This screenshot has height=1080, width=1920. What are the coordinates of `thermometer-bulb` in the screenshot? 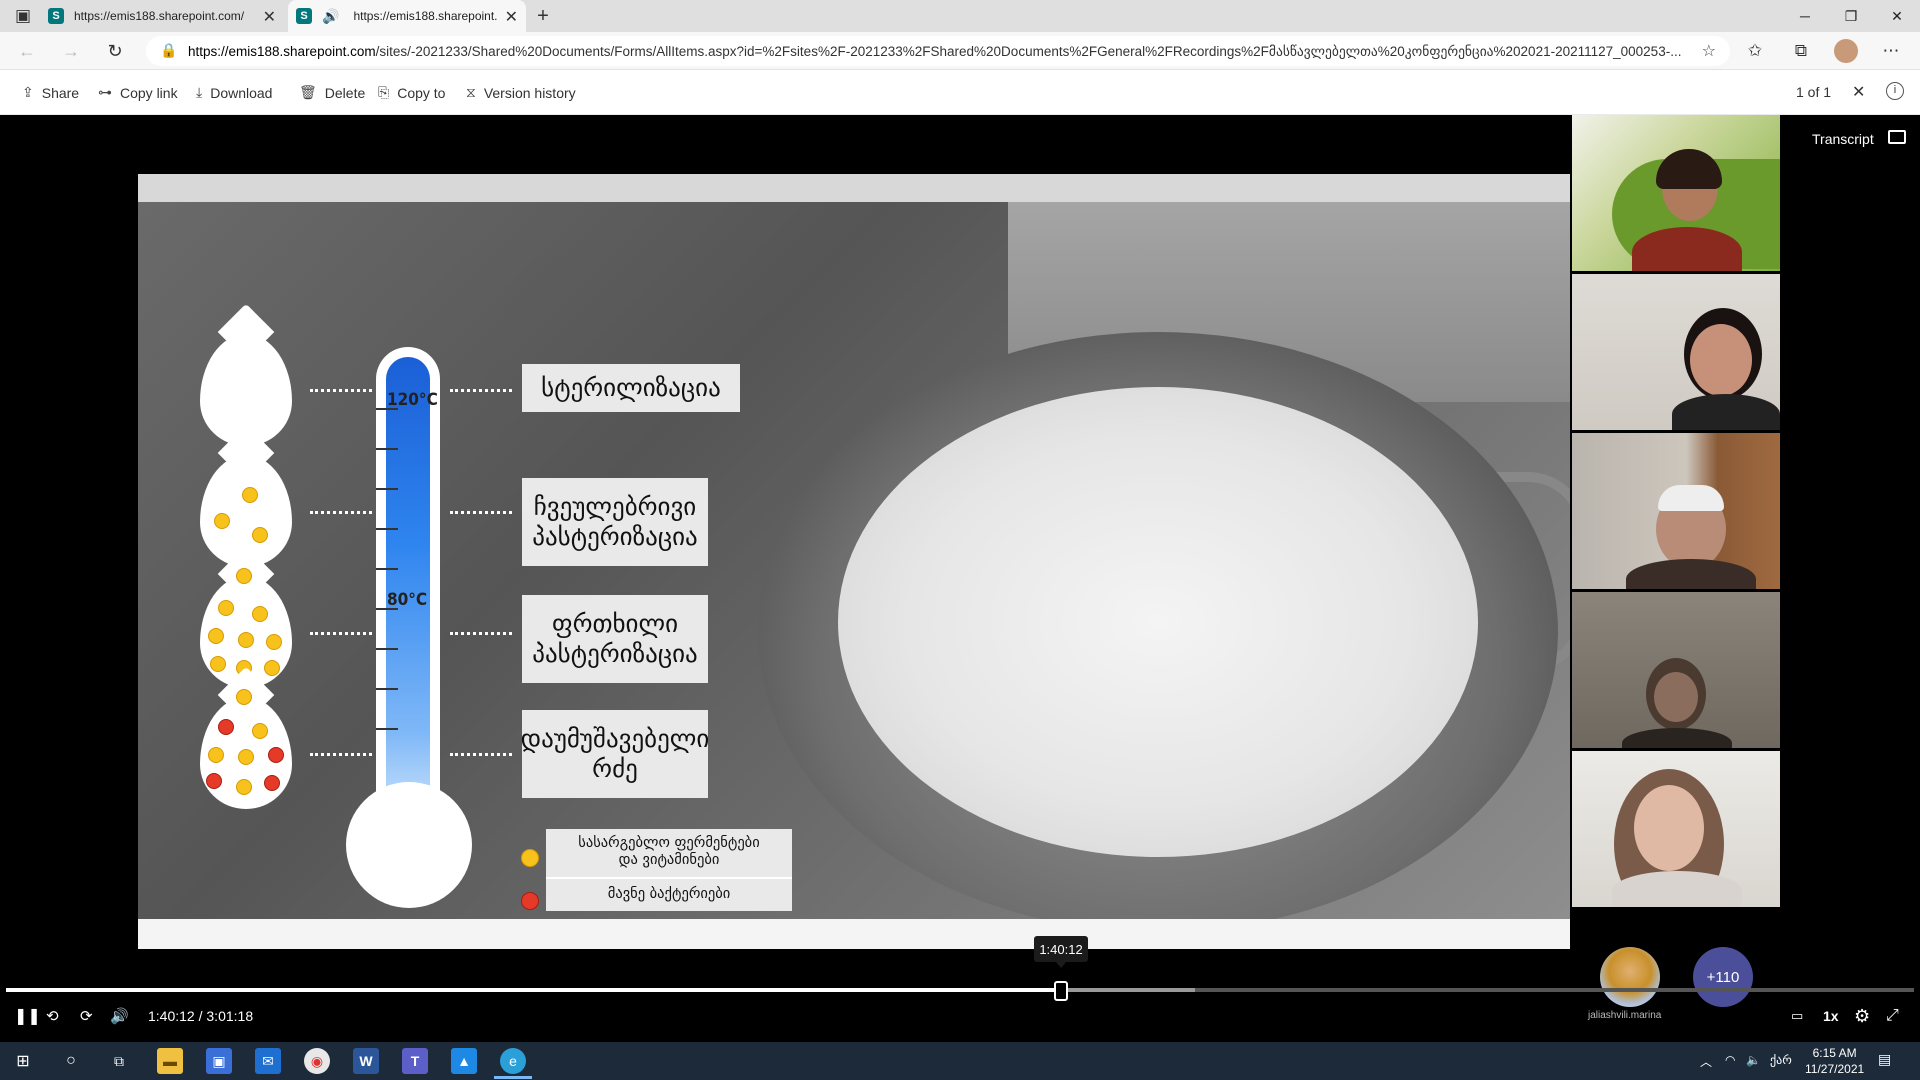 It's located at (409, 845).